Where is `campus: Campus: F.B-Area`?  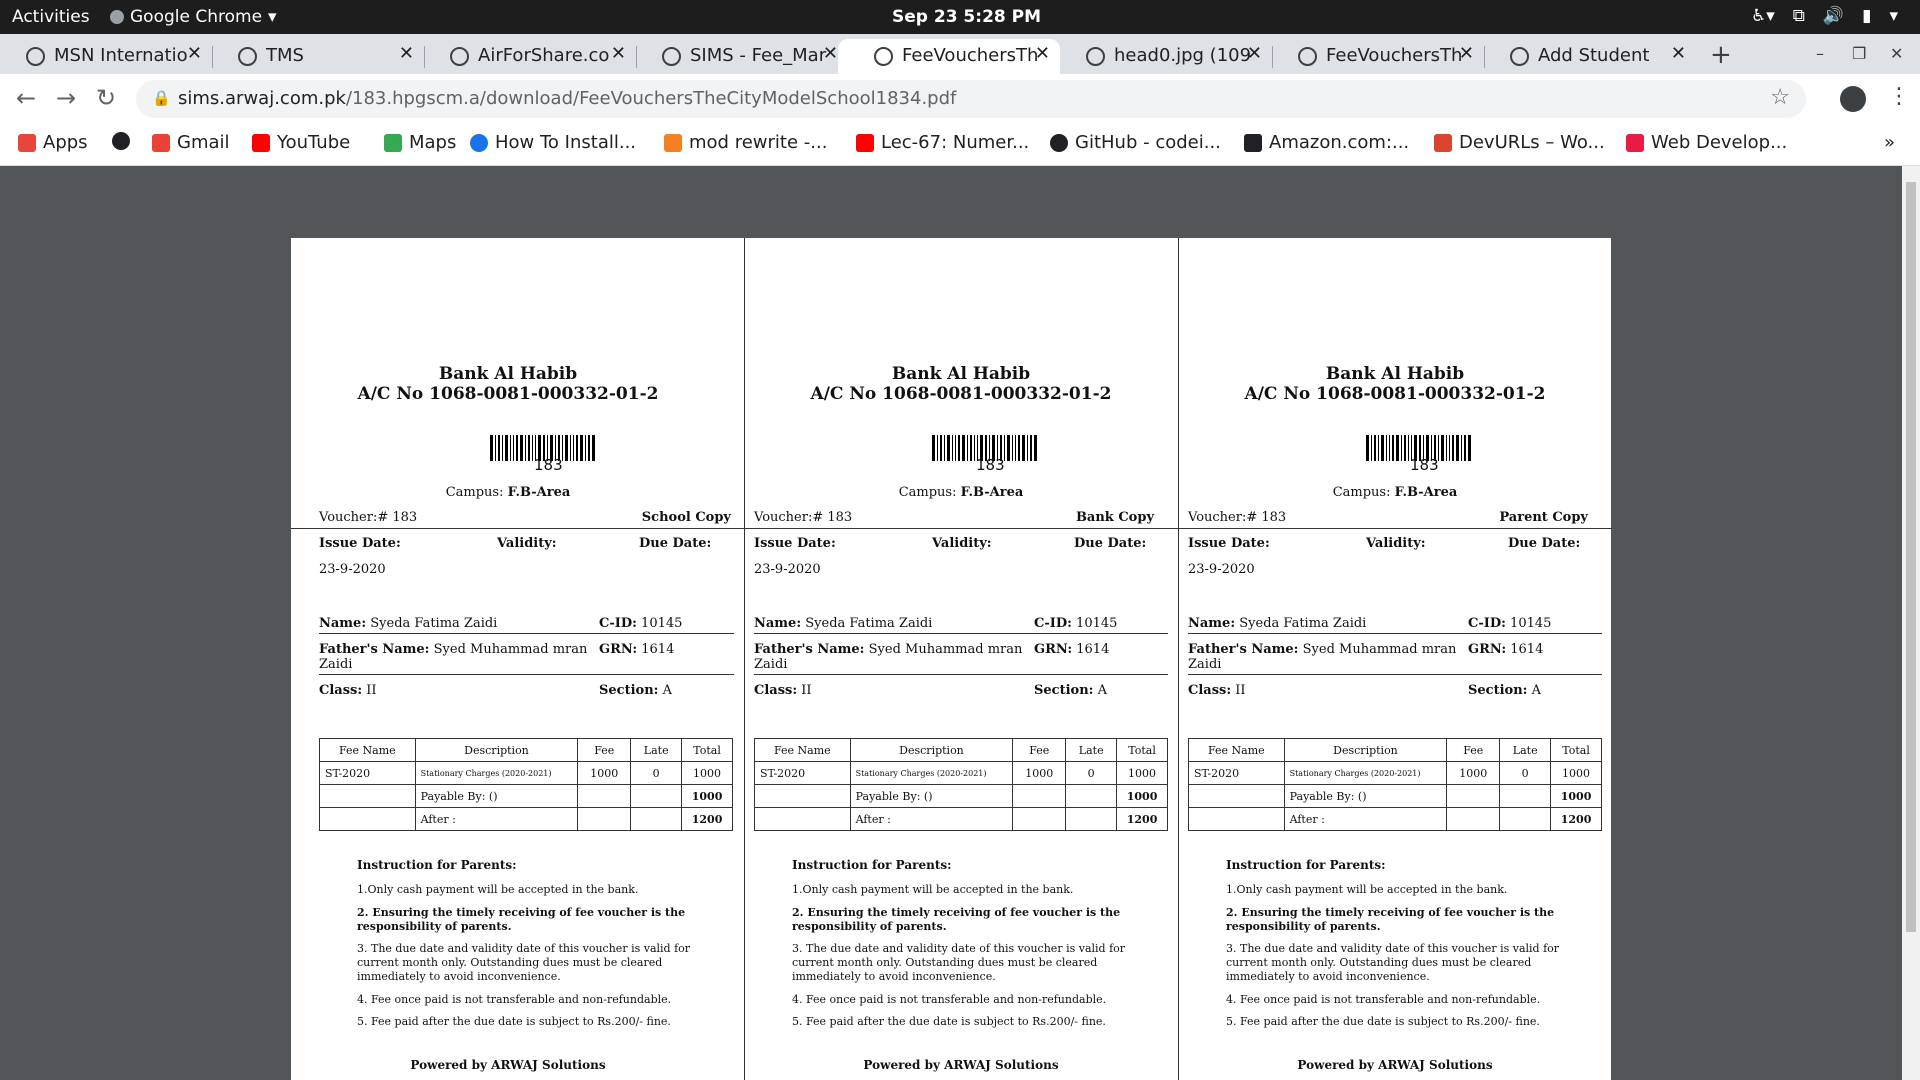
campus: Campus: F.B-Area is located at coordinates (508, 492).